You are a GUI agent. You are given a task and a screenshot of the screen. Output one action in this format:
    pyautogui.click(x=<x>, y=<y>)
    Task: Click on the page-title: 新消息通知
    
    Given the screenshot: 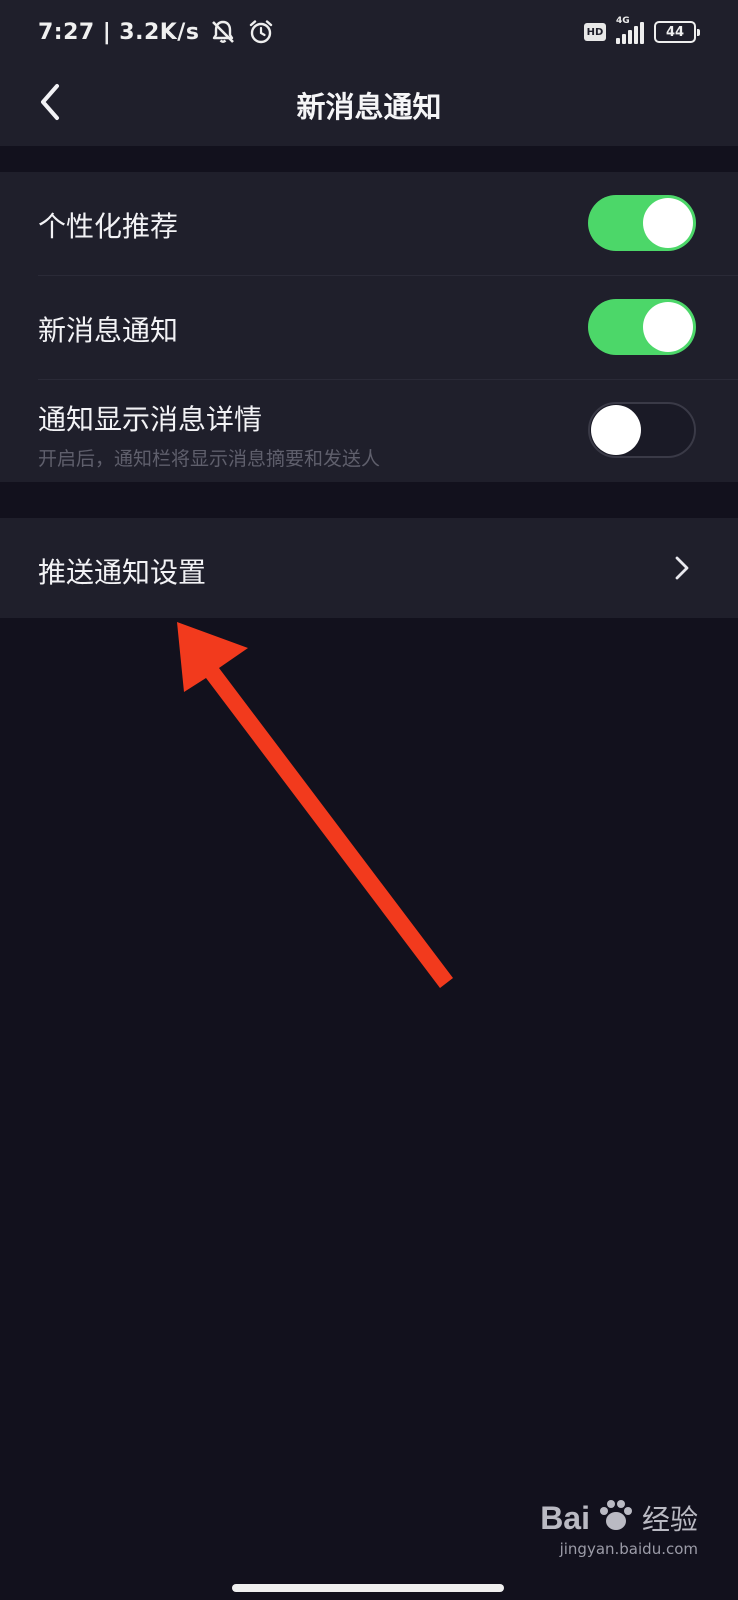 What is the action you would take?
    pyautogui.click(x=369, y=107)
    